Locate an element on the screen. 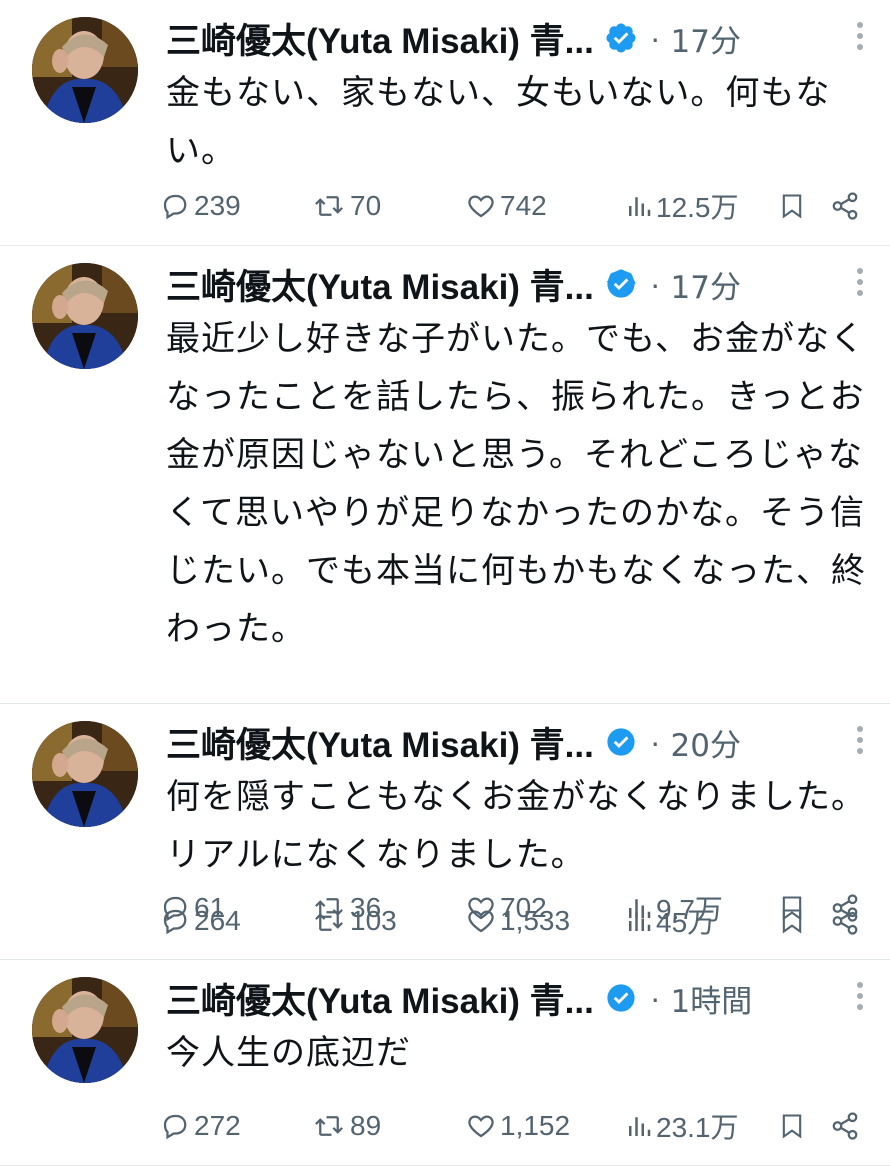 This screenshot has width=890, height=1166. like-count: 1,533 is located at coordinates (535, 920).